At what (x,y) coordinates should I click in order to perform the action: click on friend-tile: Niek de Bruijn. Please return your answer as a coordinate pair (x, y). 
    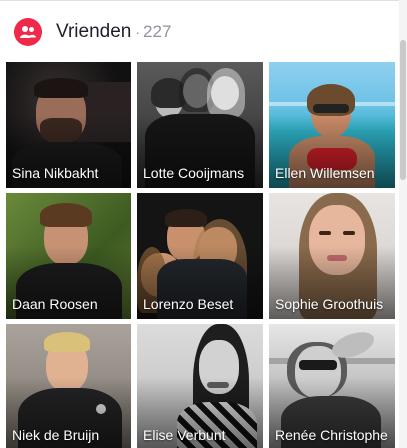
    Looking at the image, I should click on (68, 386).